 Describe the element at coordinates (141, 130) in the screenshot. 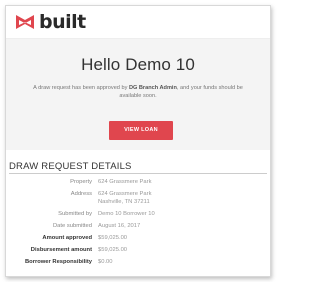

I see `view-loan-button: VIEW LOAN` at that location.